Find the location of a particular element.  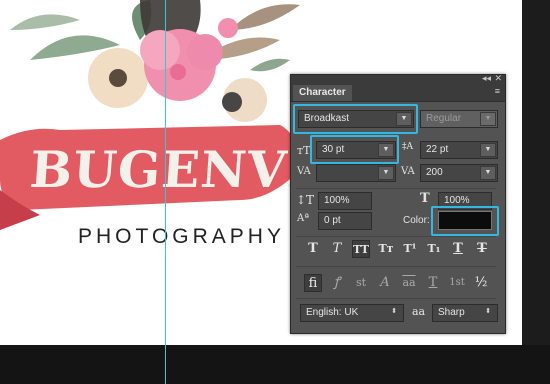

leading-field: 22 pt ▼ is located at coordinates (459, 150).